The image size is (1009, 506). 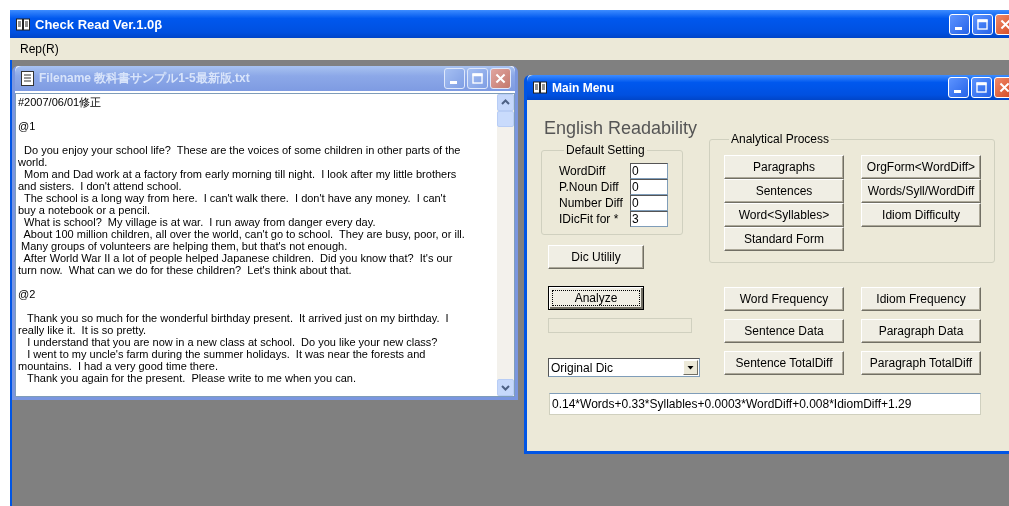 What do you see at coordinates (226, 354) in the screenshot?
I see `text-line: I went to my uncle's farm during the summer holidays. It was near the forests and` at bounding box center [226, 354].